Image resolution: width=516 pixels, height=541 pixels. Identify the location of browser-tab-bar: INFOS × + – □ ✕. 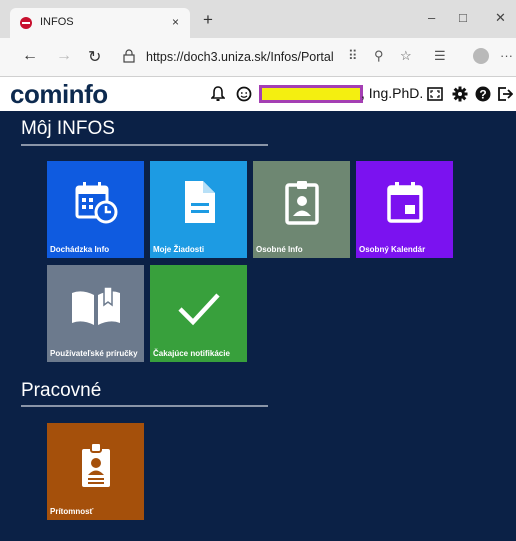
(258, 19).